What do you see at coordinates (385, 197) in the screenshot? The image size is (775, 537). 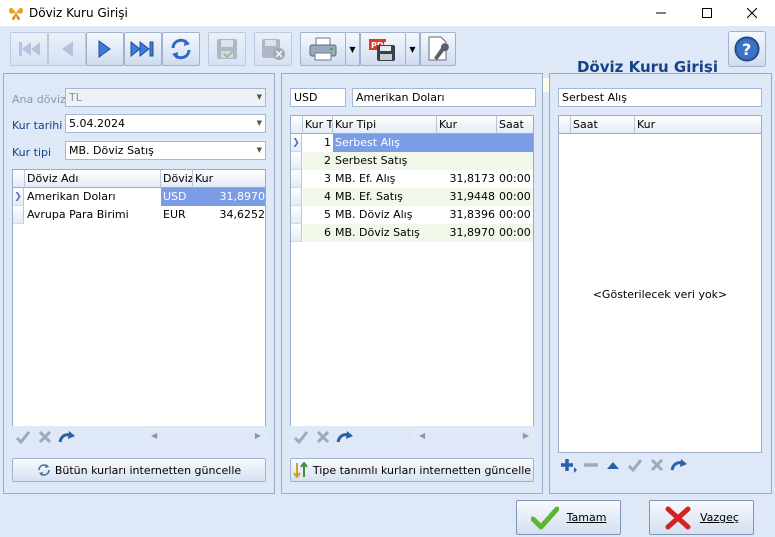 I see `cell-kur-tipi: MB. Ef. Satış` at bounding box center [385, 197].